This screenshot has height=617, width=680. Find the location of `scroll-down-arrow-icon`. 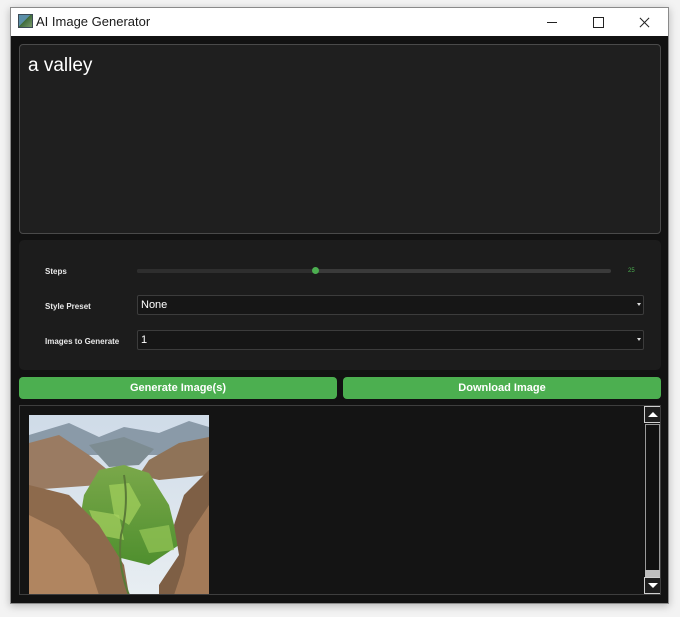

scroll-down-arrow-icon is located at coordinates (652, 585).